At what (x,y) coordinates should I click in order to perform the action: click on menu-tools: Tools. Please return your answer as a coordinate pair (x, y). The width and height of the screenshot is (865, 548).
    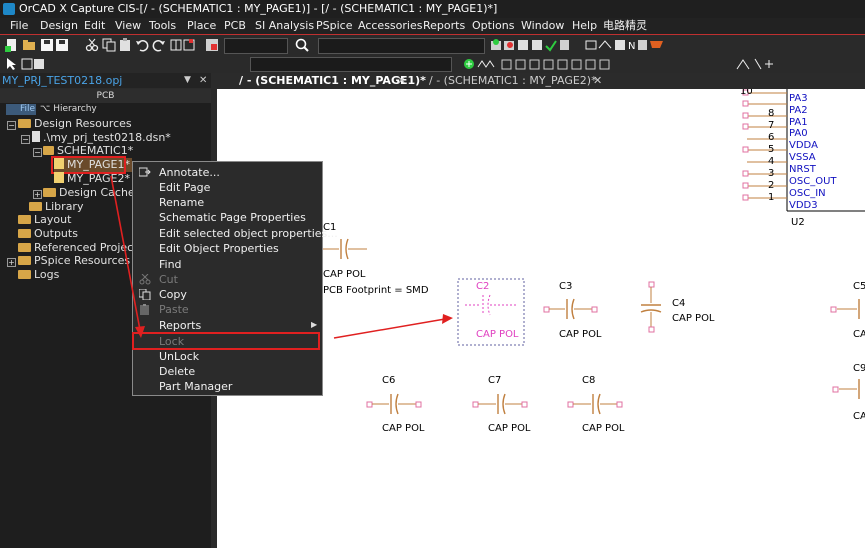
    Looking at the image, I should click on (162, 26).